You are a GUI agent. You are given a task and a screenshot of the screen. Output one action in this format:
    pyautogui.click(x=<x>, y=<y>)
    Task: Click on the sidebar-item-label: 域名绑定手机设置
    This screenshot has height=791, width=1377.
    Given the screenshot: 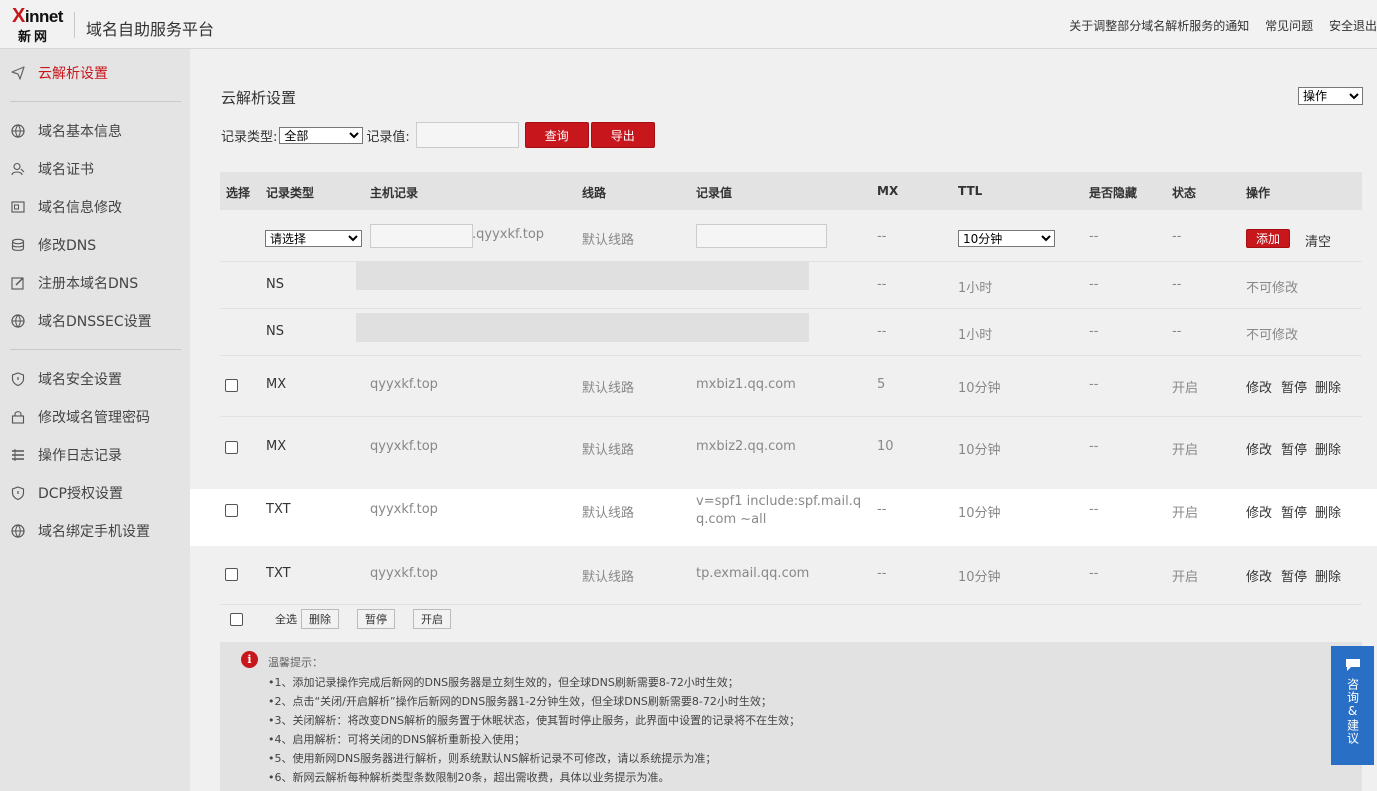 What is the action you would take?
    pyautogui.click(x=94, y=532)
    